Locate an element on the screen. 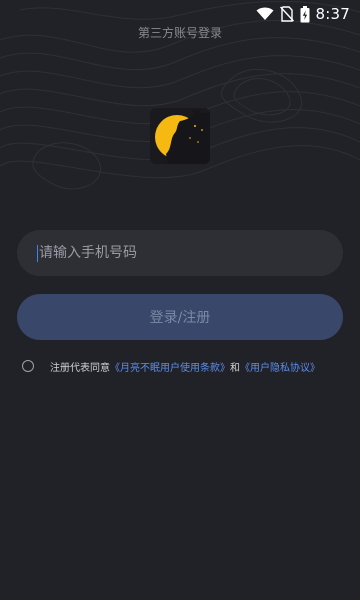 The width and height of the screenshot is (360, 600). agreement-conjunction: 和 is located at coordinates (235, 368).